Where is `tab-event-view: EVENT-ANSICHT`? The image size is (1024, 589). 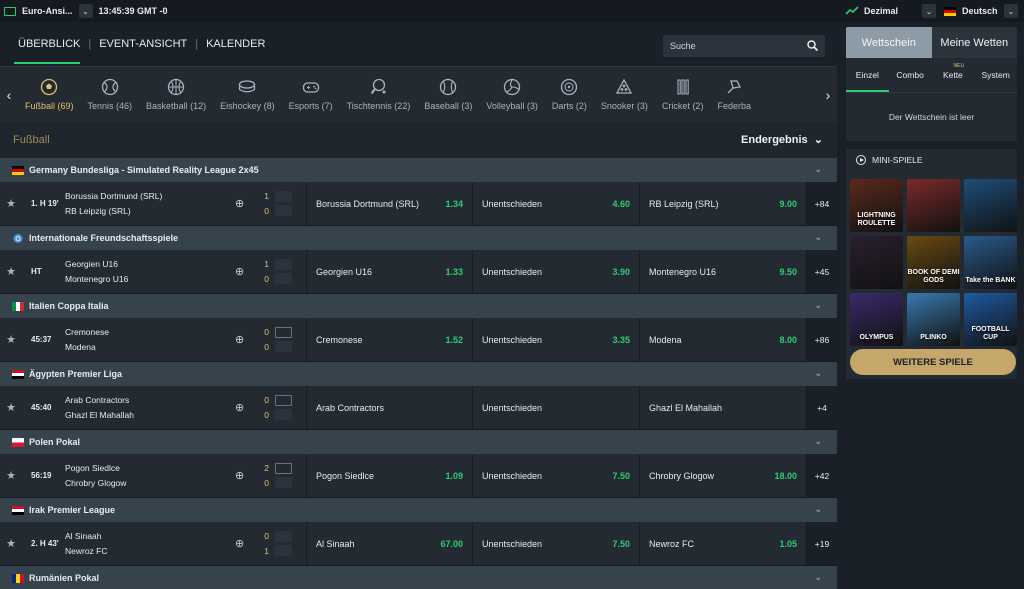 tab-event-view: EVENT-ANSICHT is located at coordinates (143, 44).